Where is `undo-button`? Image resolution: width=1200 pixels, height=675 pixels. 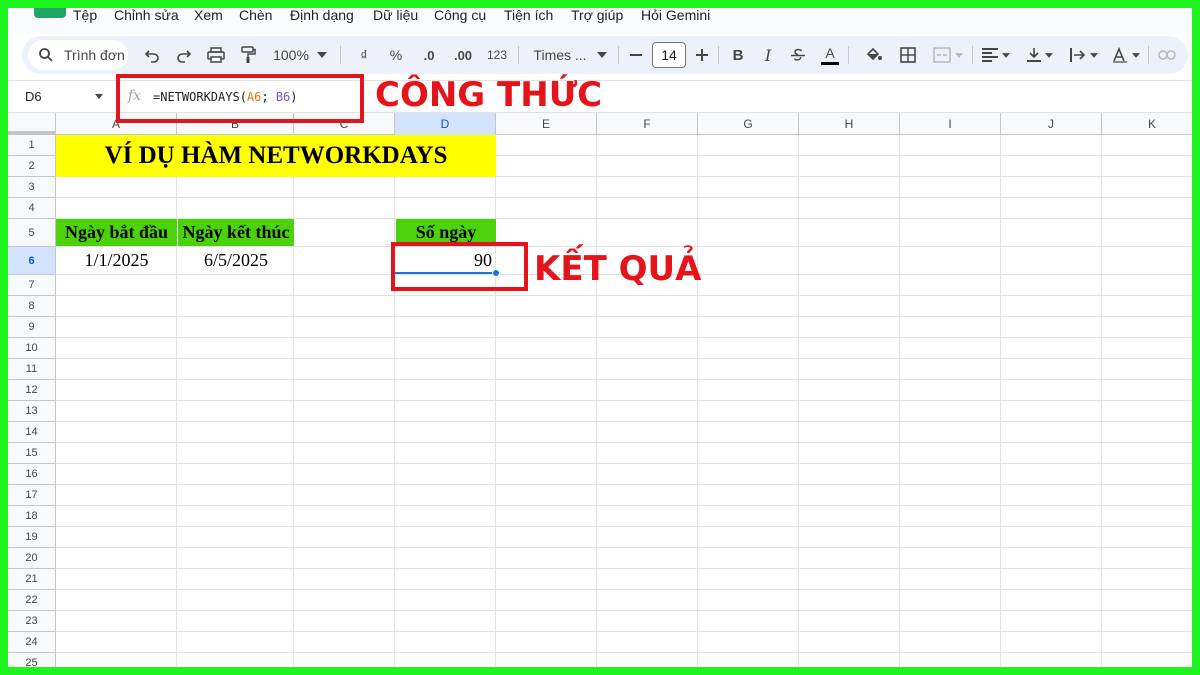 undo-button is located at coordinates (152, 55).